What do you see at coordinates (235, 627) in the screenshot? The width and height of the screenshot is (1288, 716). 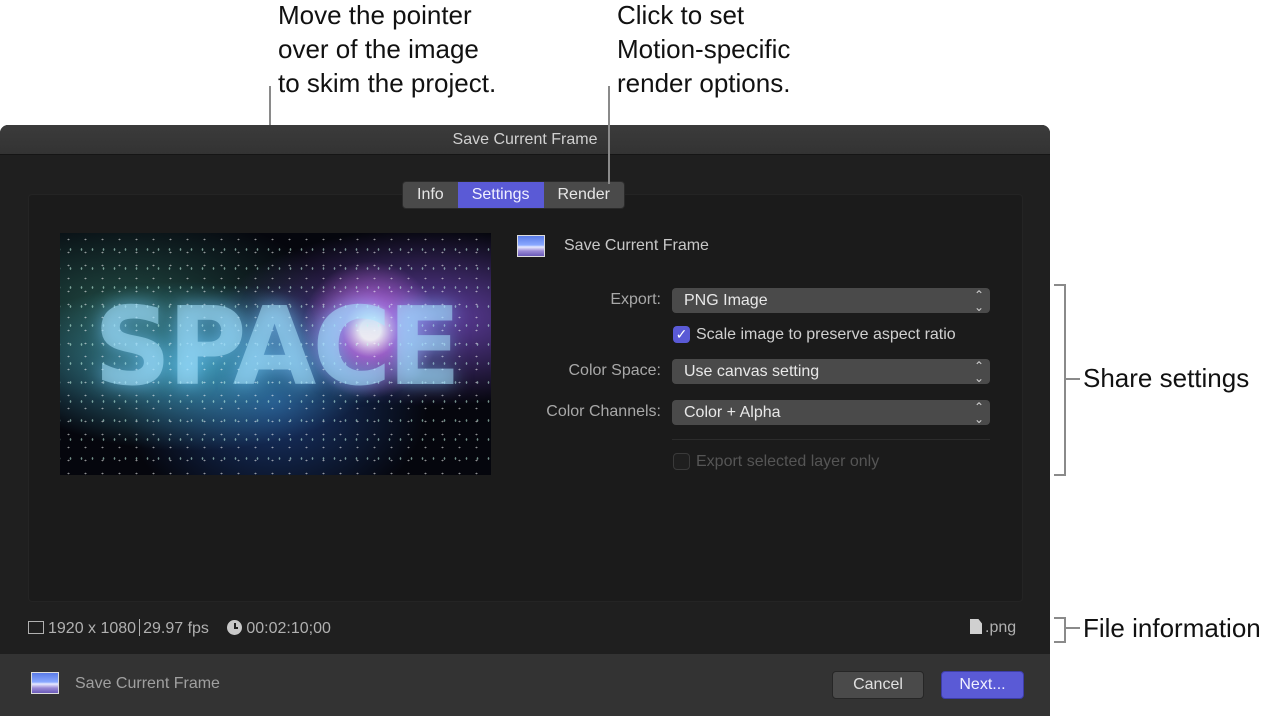 I see `clock-icon` at bounding box center [235, 627].